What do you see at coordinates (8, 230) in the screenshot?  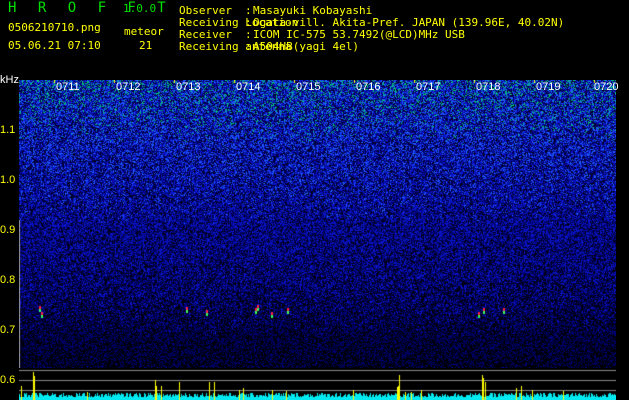 I see `freq-label: 0.9` at bounding box center [8, 230].